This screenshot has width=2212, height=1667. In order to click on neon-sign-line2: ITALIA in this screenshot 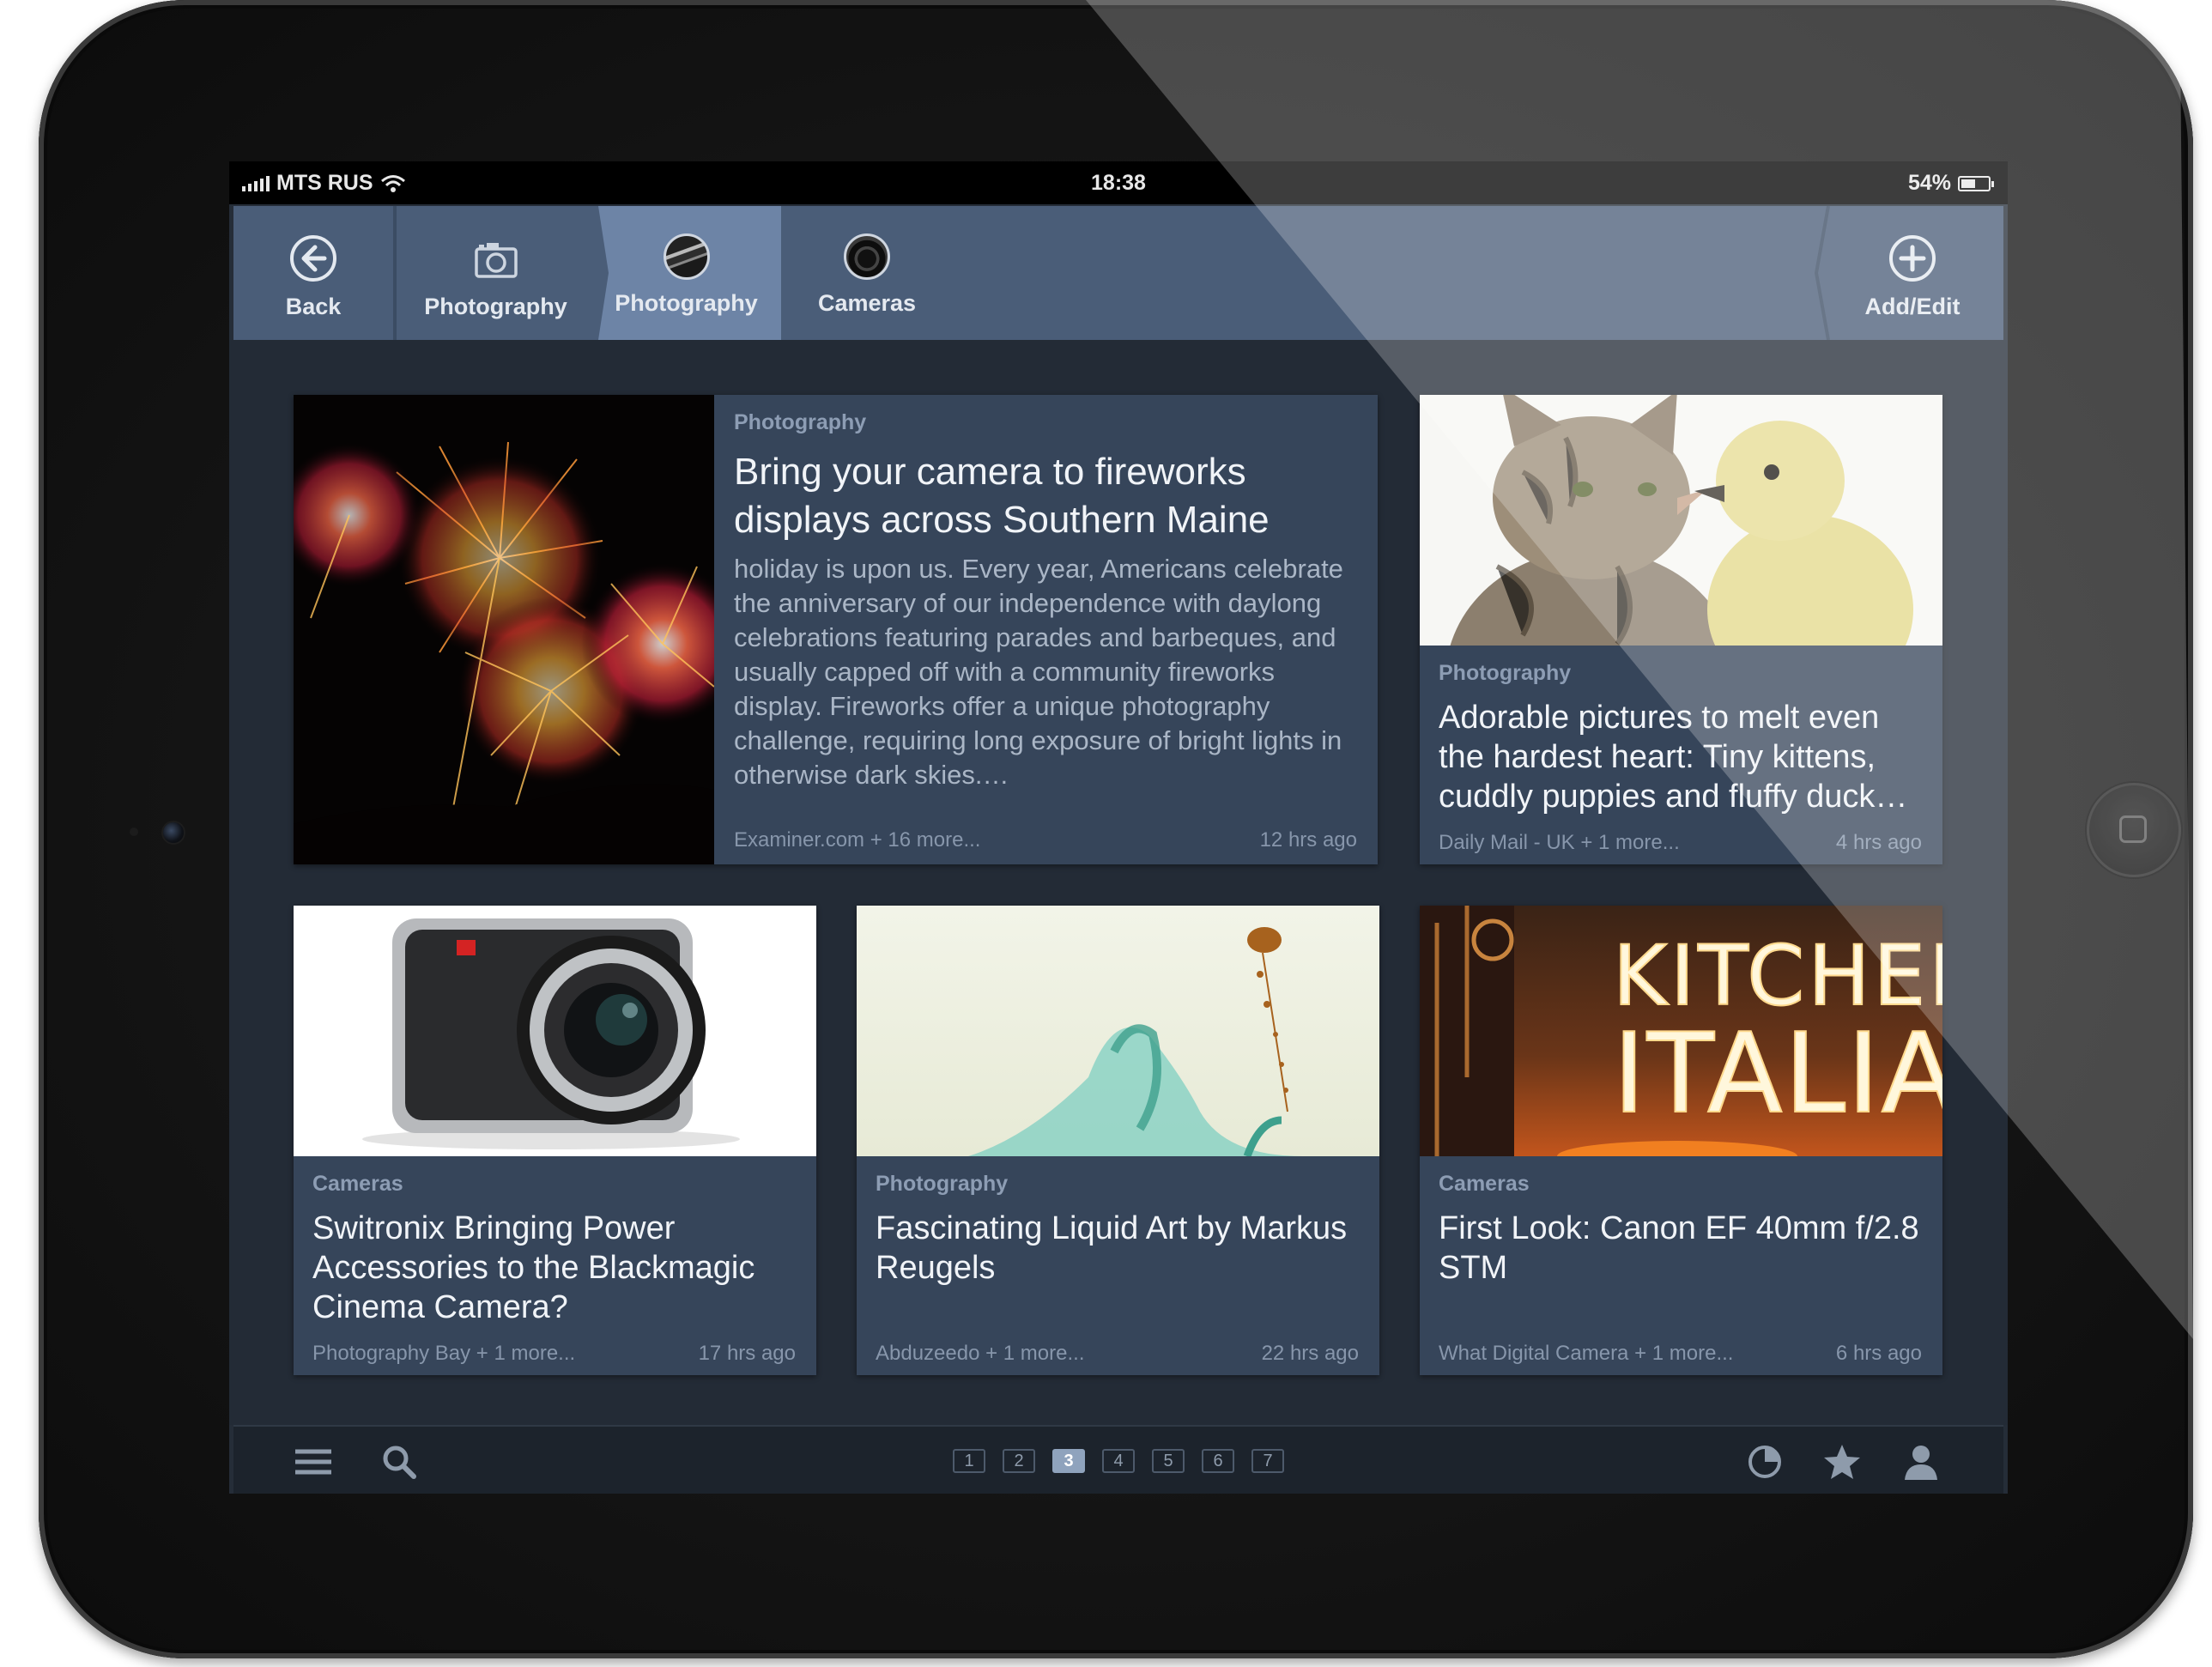, I will do `click(1778, 1074)`.